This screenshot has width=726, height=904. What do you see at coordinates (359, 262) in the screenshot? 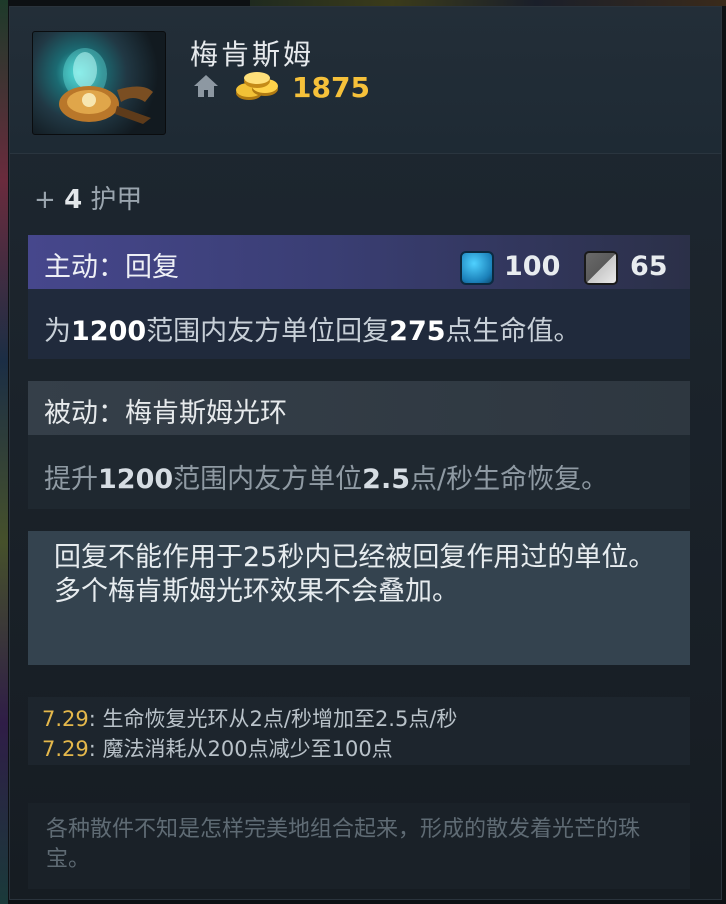
I see `active-ability-header: 主动：回复 100 65` at bounding box center [359, 262].